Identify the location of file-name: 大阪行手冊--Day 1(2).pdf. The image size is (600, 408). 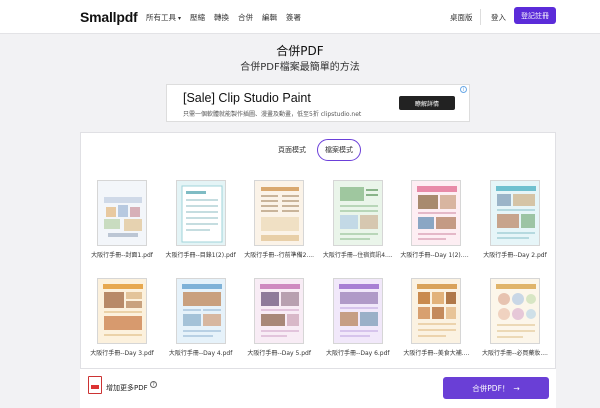
(436, 255).